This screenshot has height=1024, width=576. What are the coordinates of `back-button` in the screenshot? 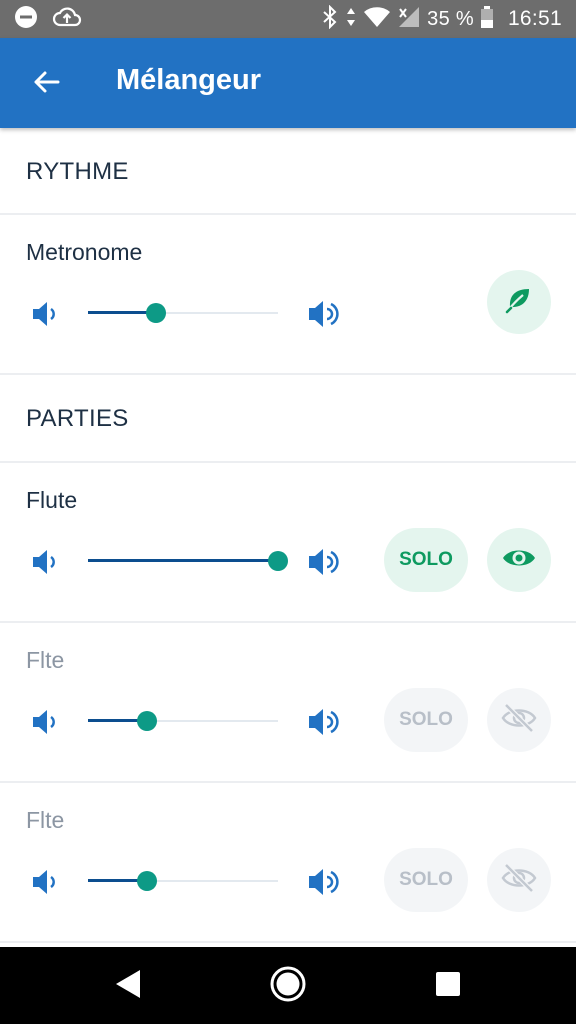 It's located at (46, 84).